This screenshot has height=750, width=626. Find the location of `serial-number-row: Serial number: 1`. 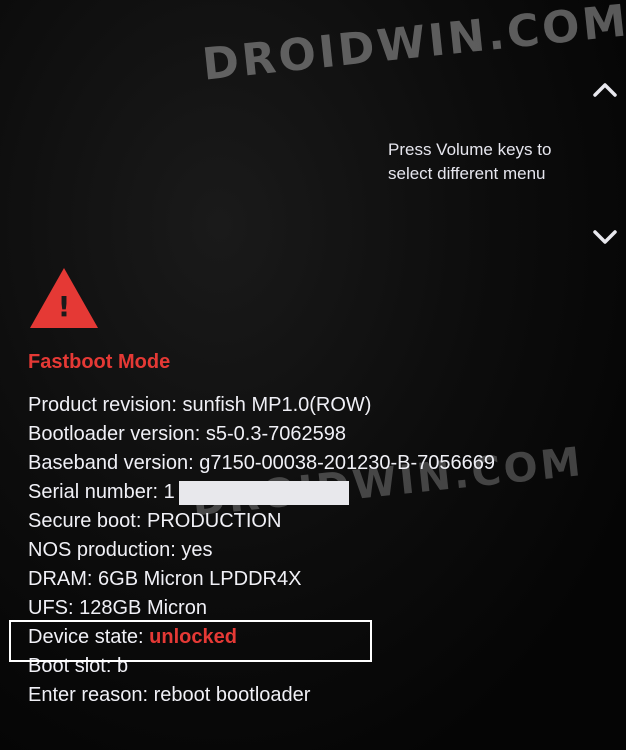

serial-number-row: Serial number: 1 is located at coordinates (261, 492).